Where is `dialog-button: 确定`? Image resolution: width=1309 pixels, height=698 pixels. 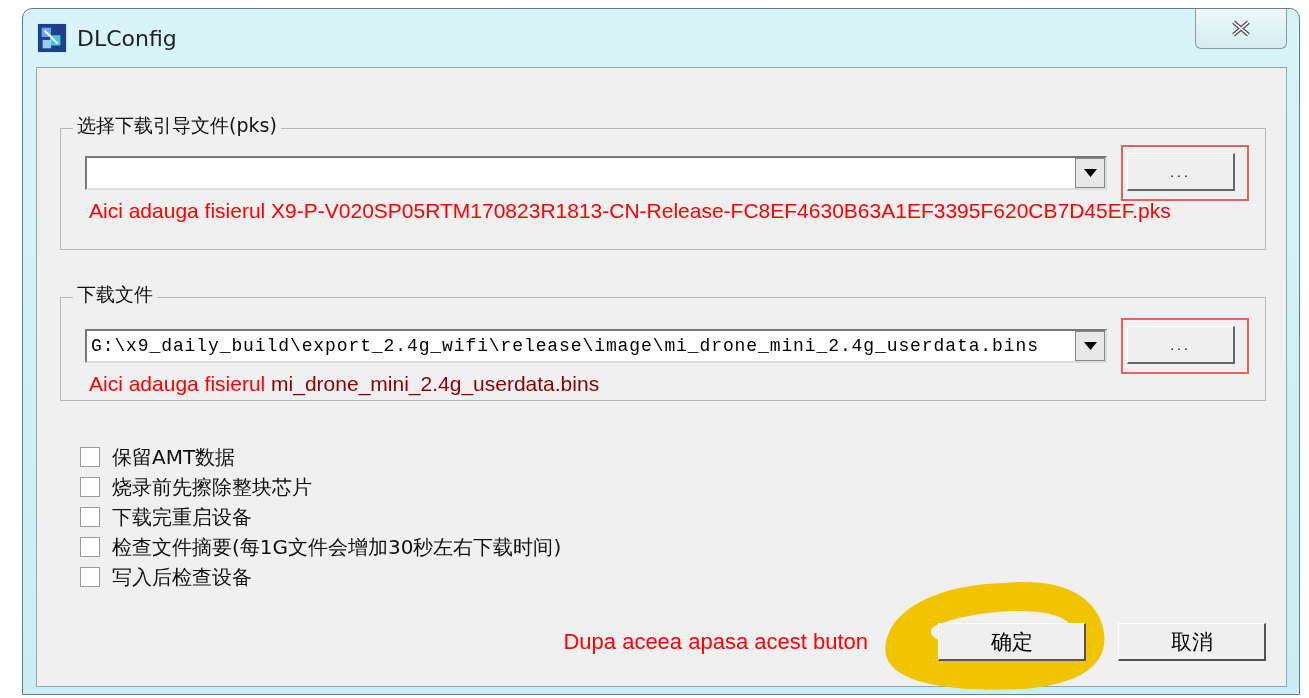
dialog-button: 确定 is located at coordinates (1012, 642).